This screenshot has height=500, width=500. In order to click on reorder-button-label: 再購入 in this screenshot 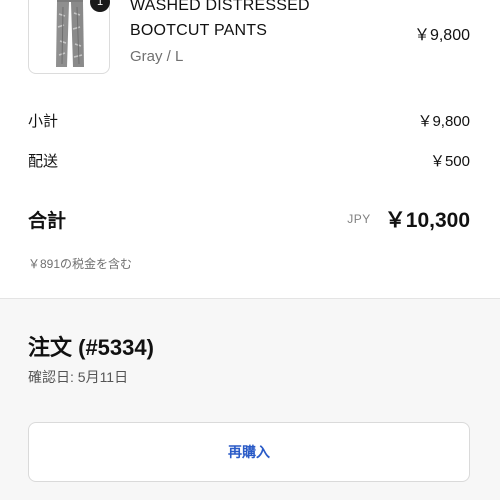, I will do `click(249, 452)`.